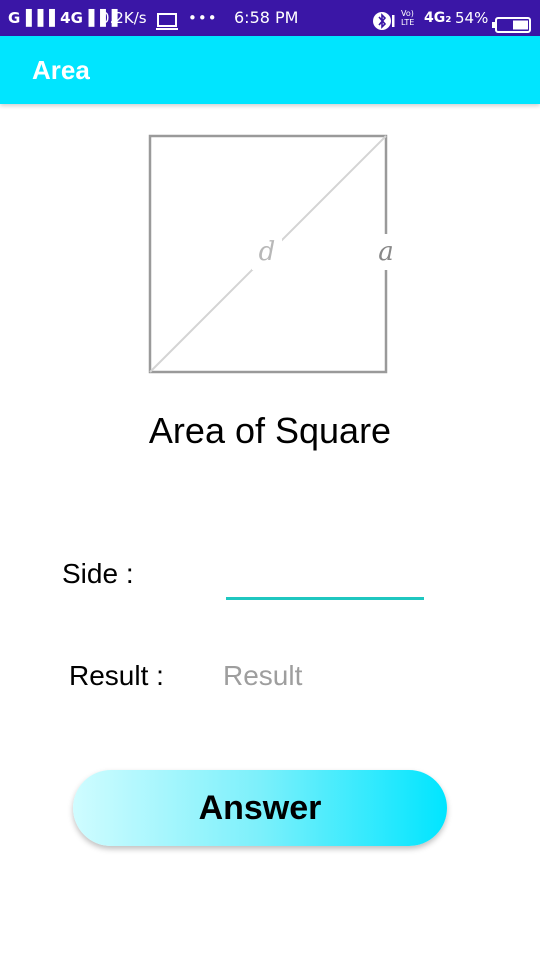  Describe the element at coordinates (167, 19) in the screenshot. I see `monitor-icon` at that location.